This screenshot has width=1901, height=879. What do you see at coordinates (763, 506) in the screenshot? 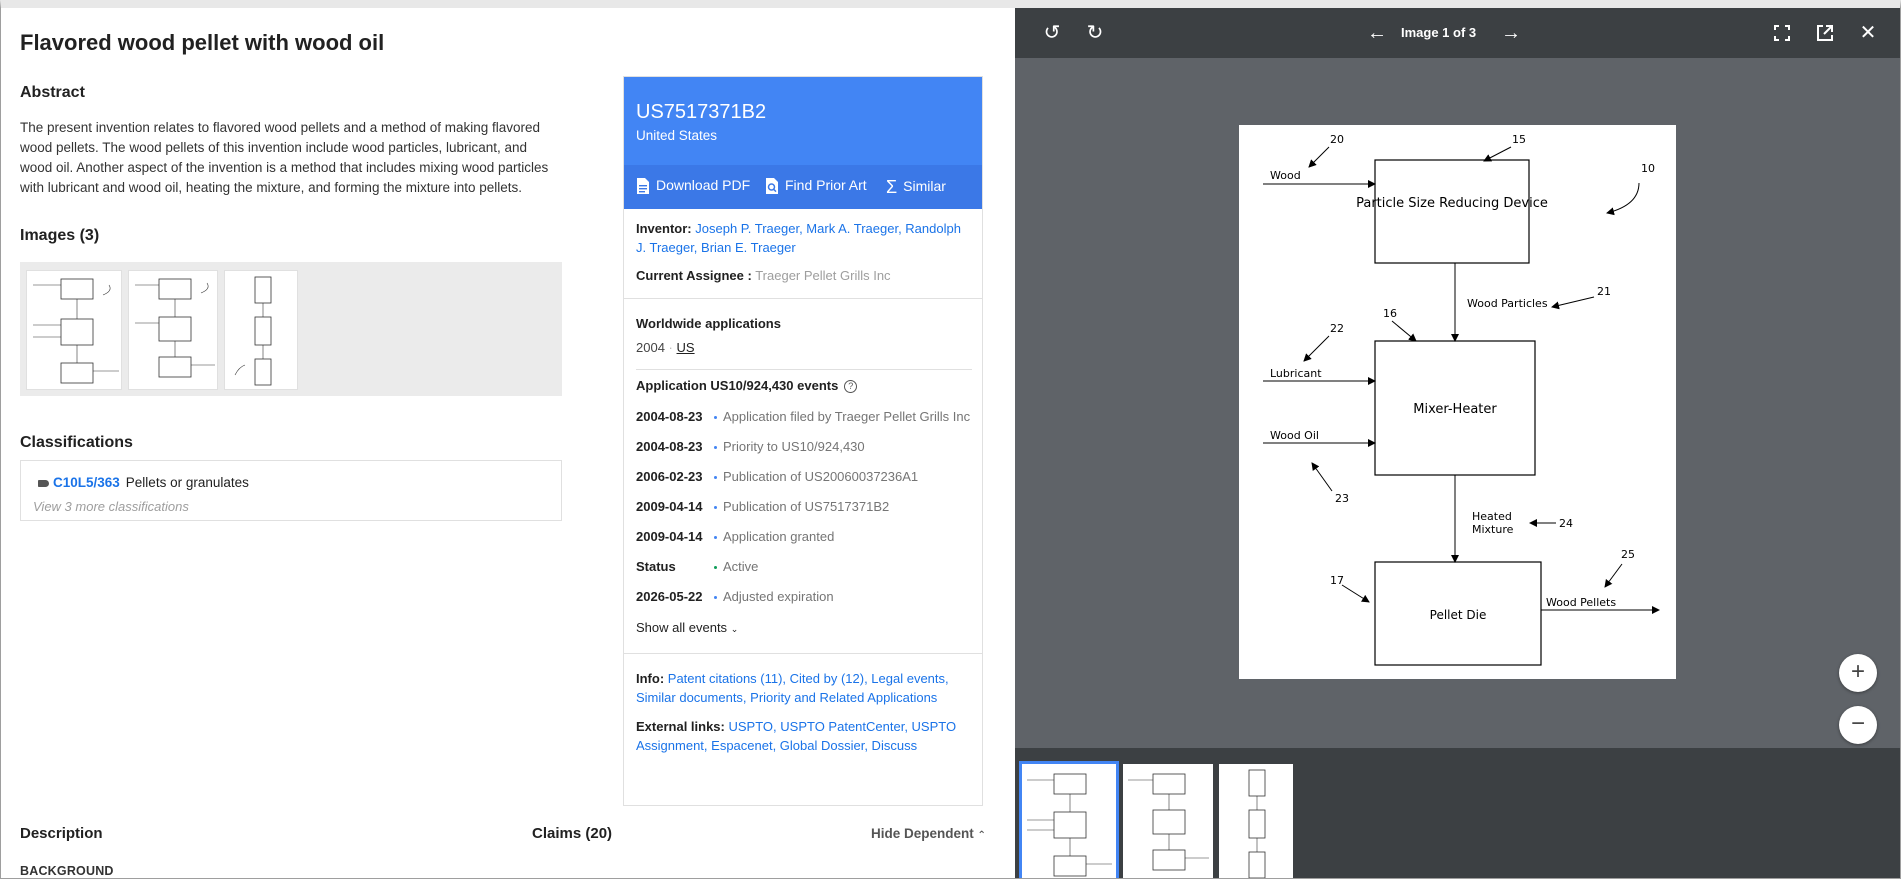
I see `event-row: 2009-04-14 Publication of US7517371B2` at bounding box center [763, 506].